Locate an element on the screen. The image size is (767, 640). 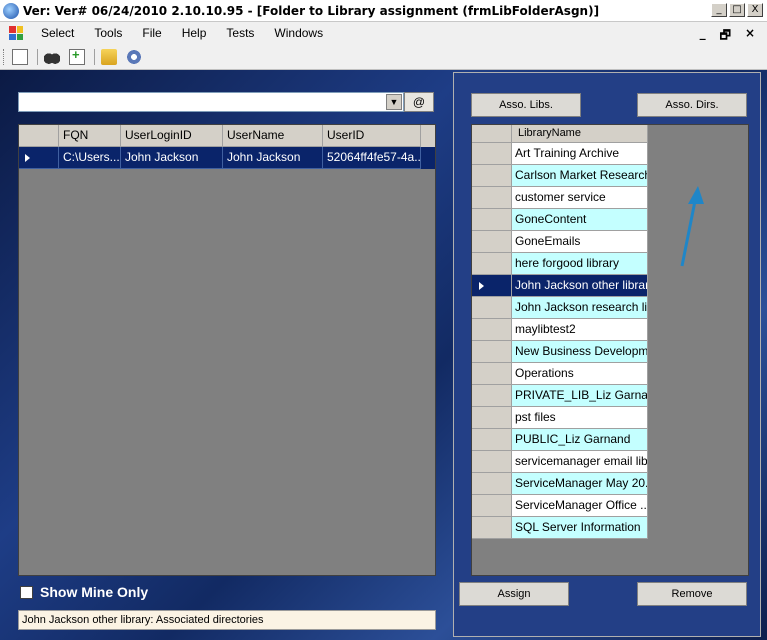
grid-header: LibraryName is located at coordinates (610, 134).